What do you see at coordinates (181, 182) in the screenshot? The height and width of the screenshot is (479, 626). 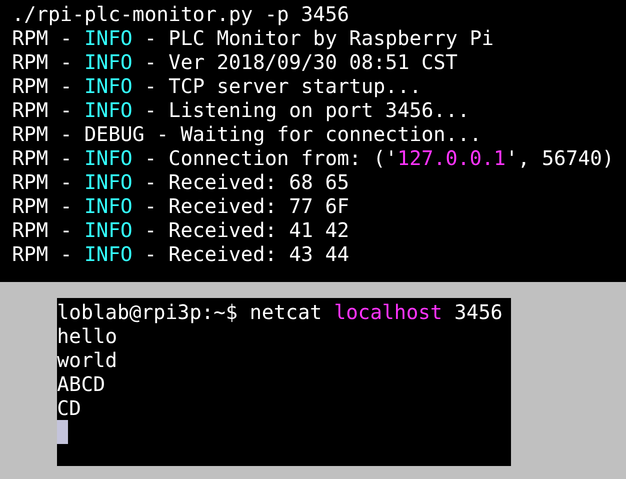 I see `terminal-line: RPM - INFO - Received: 68 65` at bounding box center [181, 182].